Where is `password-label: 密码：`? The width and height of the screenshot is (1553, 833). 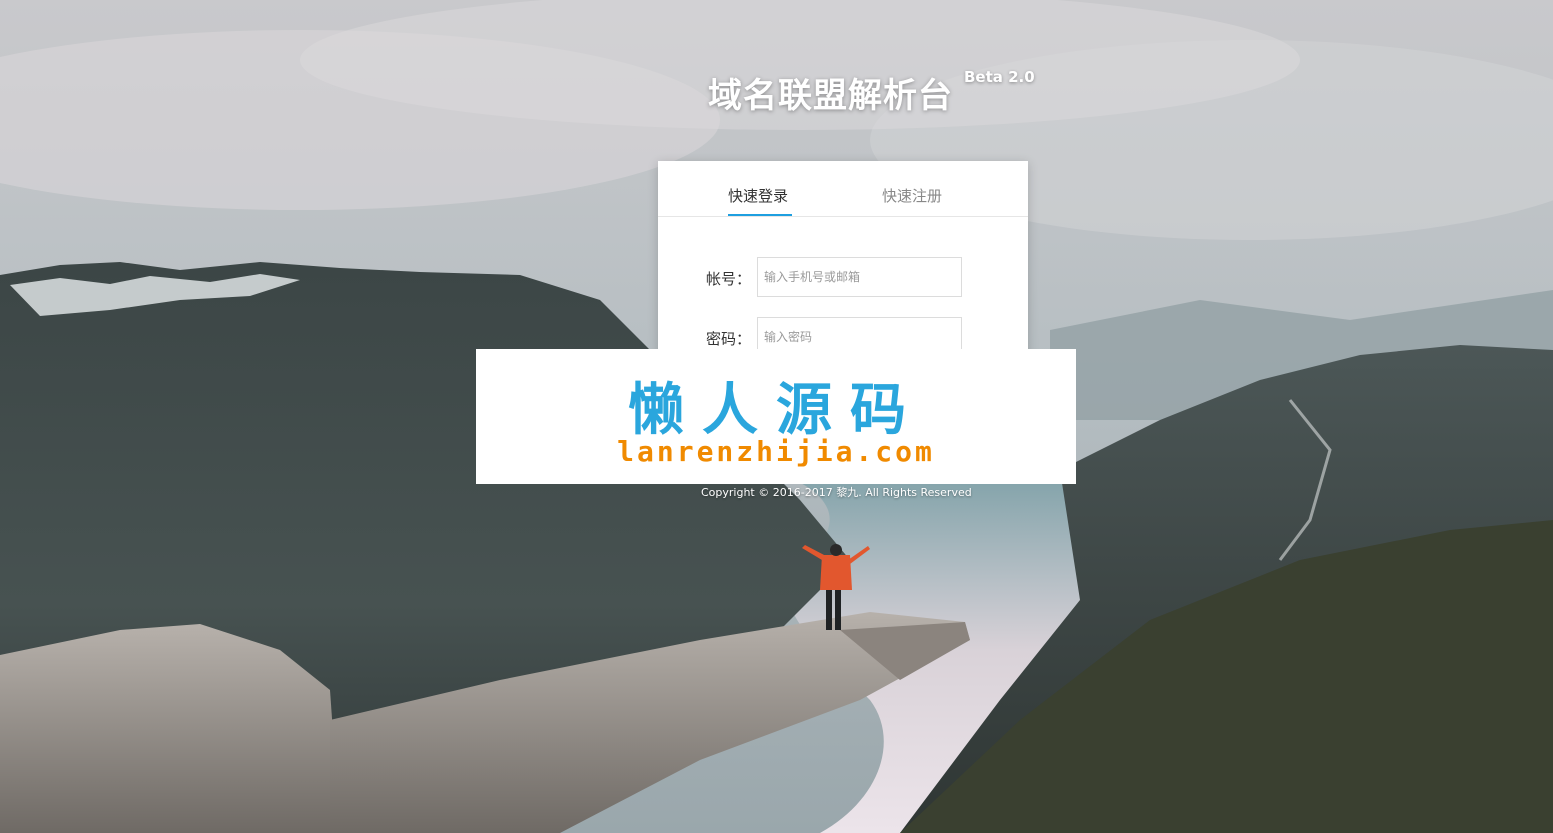
password-label: 密码： is located at coordinates (729, 339).